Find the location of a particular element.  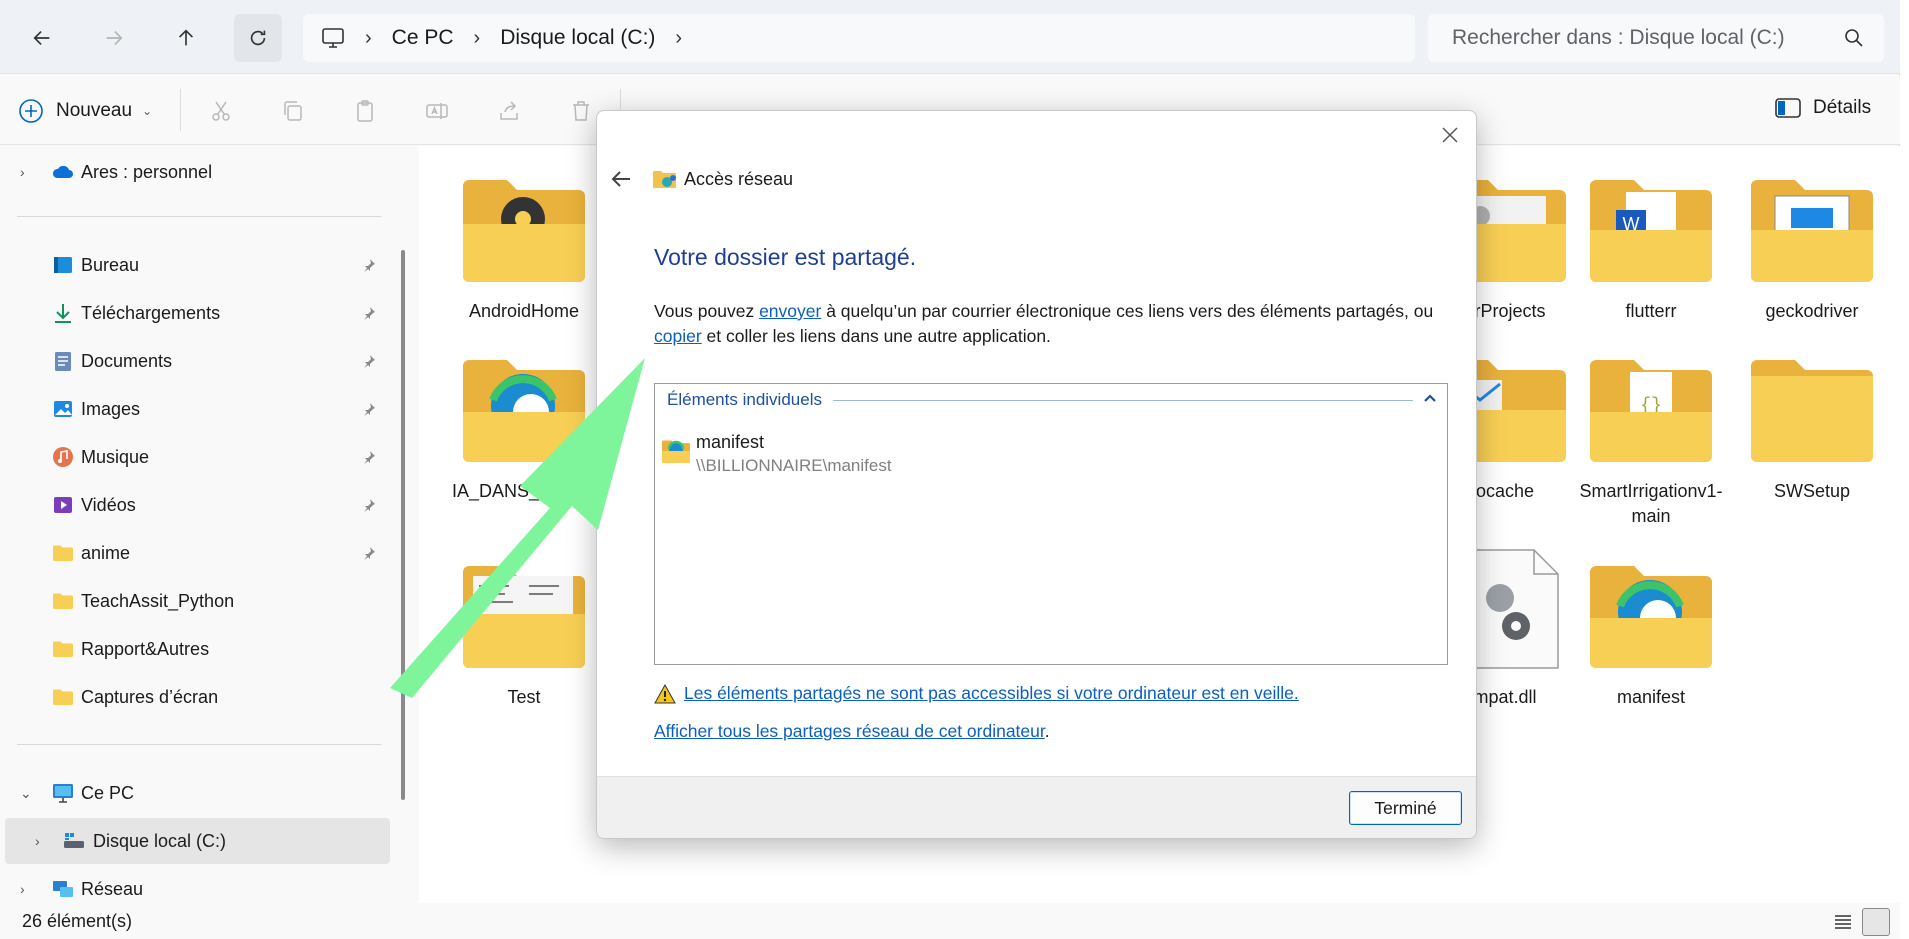

nav-item-musique: Musique is located at coordinates (195, 457).